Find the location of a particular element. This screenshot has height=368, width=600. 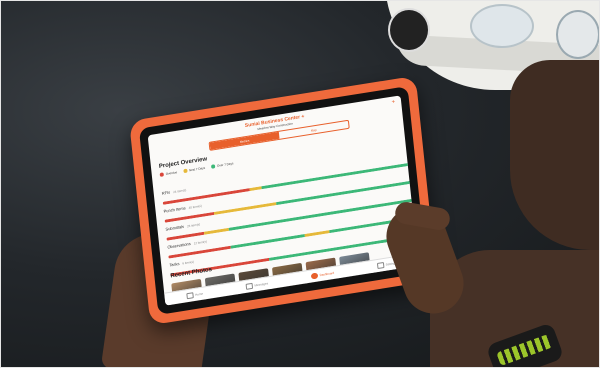

row-count: 40 item(s) is located at coordinates (195, 206).